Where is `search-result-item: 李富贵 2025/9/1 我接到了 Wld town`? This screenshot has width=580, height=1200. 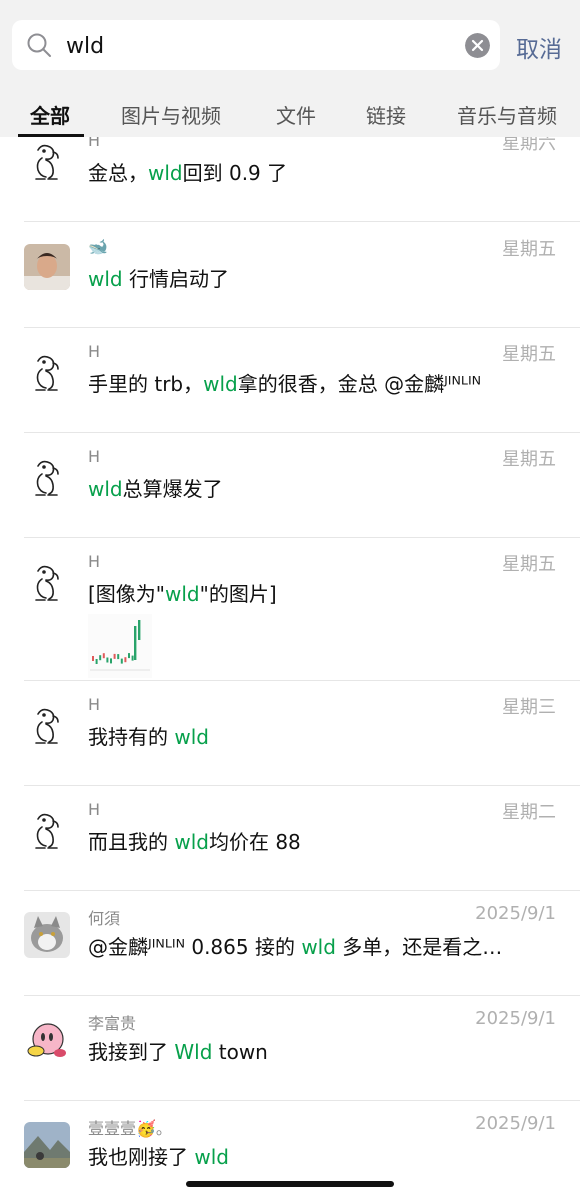 search-result-item: 李富贵 2025/9/1 我接到了 Wld town is located at coordinates (290, 1048).